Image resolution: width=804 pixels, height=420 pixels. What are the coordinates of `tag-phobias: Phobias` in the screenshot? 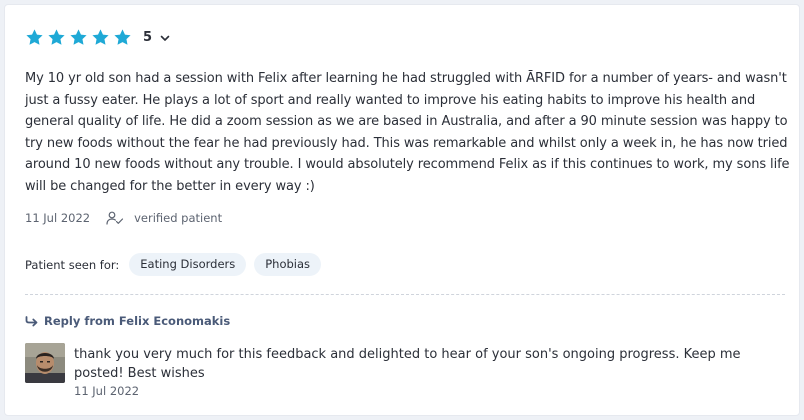 It's located at (288, 264).